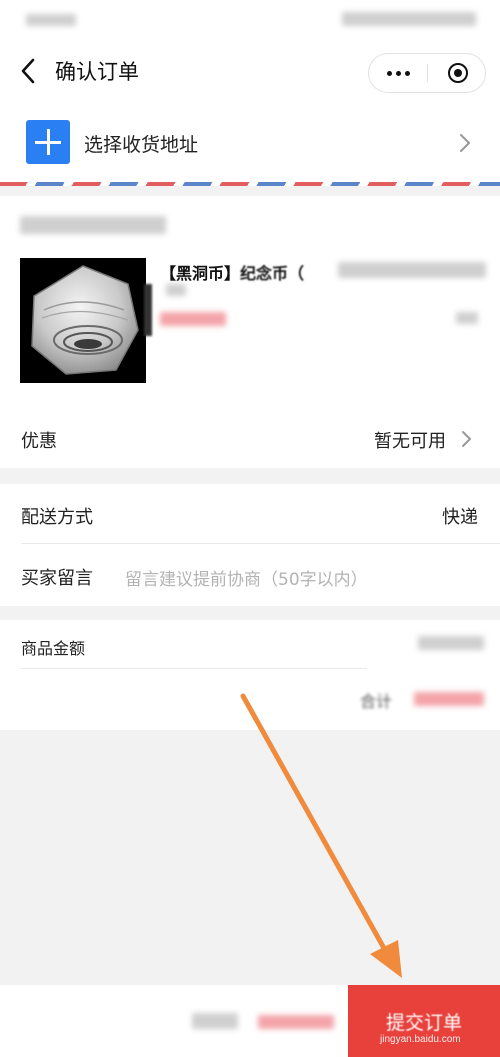  Describe the element at coordinates (467, 318) in the screenshot. I see `product-quantity-blurred` at that location.